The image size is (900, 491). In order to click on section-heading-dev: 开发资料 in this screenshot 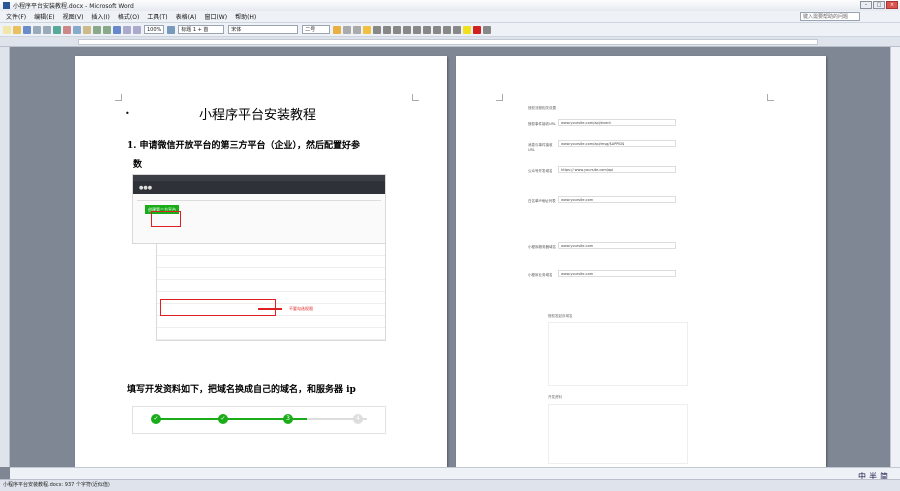, I will do `click(555, 397)`.